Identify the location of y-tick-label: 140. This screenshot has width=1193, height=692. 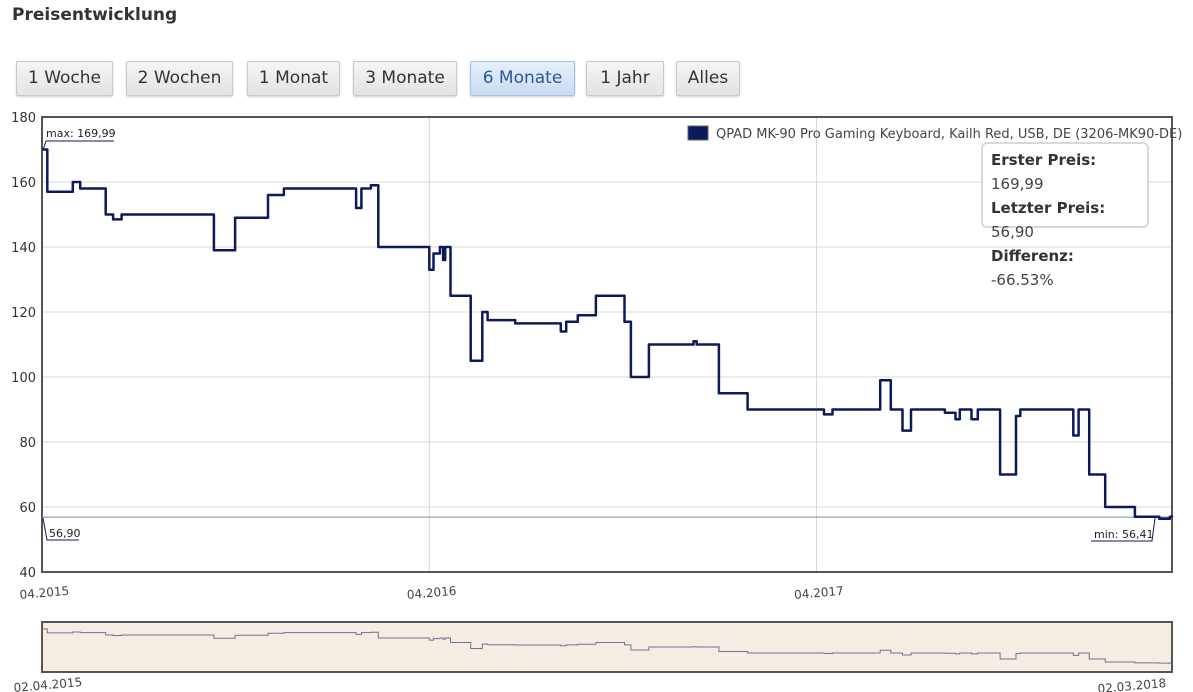
(23, 248).